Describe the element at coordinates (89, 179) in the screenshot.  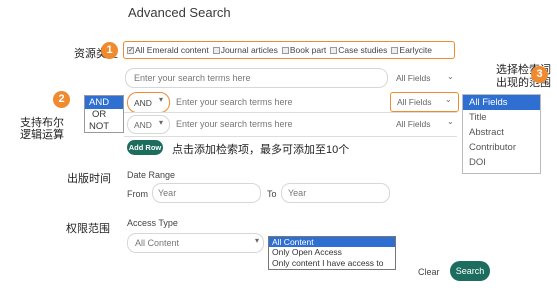
I see `publish-time-annotation: 出版时间` at that location.